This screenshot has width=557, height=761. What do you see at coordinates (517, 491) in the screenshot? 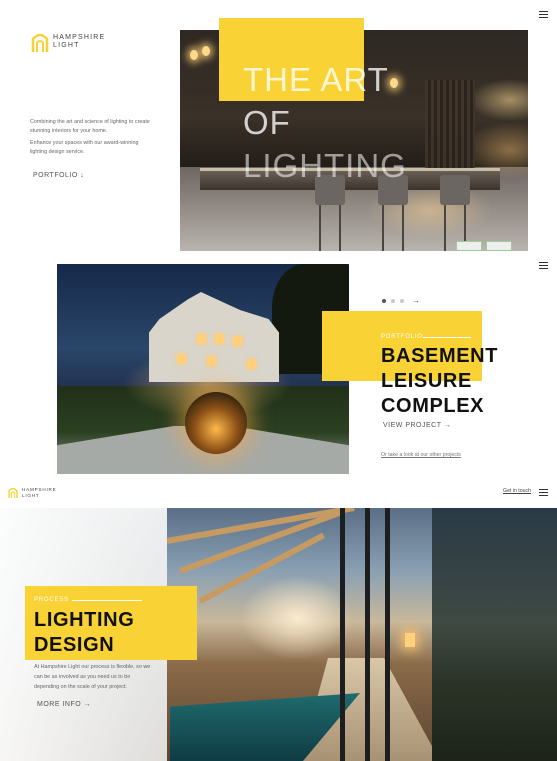
I see `get-in-touch-link: Get in touch` at bounding box center [517, 491].